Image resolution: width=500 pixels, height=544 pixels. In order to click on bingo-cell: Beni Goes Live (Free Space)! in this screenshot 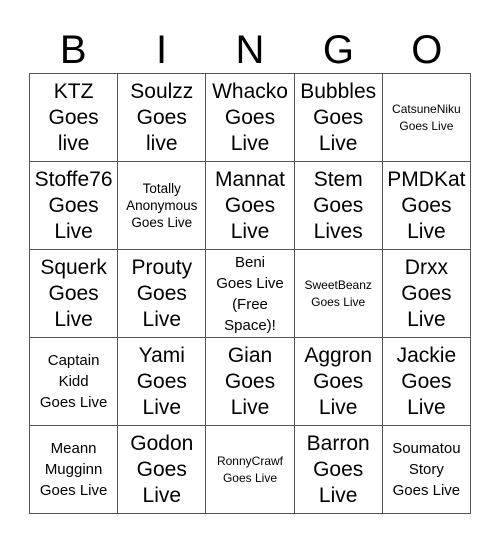, I will do `click(250, 294)`.